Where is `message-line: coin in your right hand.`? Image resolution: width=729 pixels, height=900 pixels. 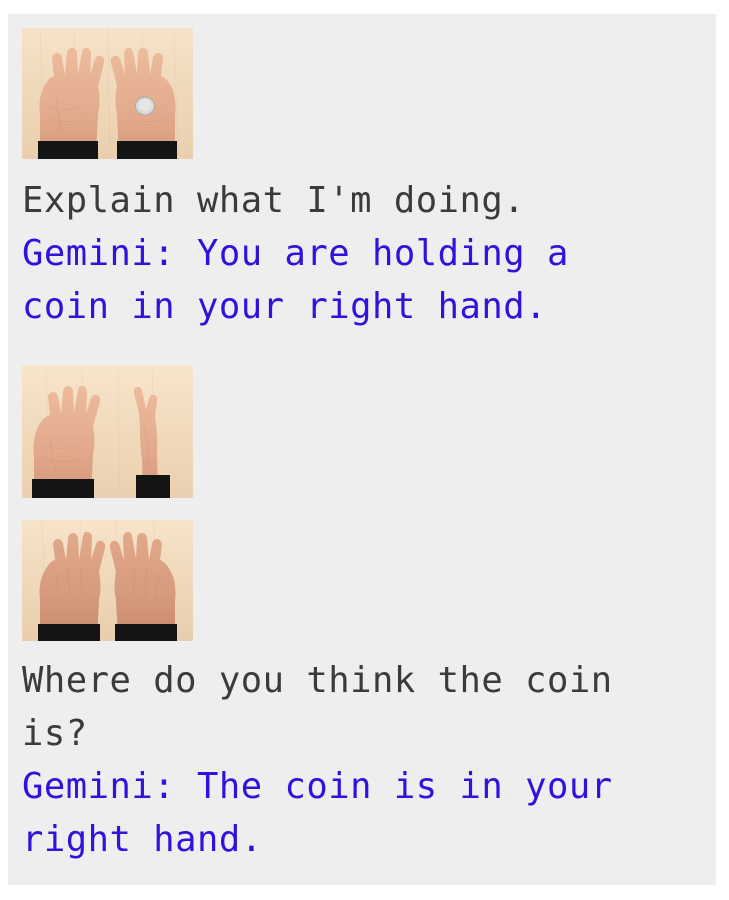
message-line: coin in your right hand. is located at coordinates (284, 306).